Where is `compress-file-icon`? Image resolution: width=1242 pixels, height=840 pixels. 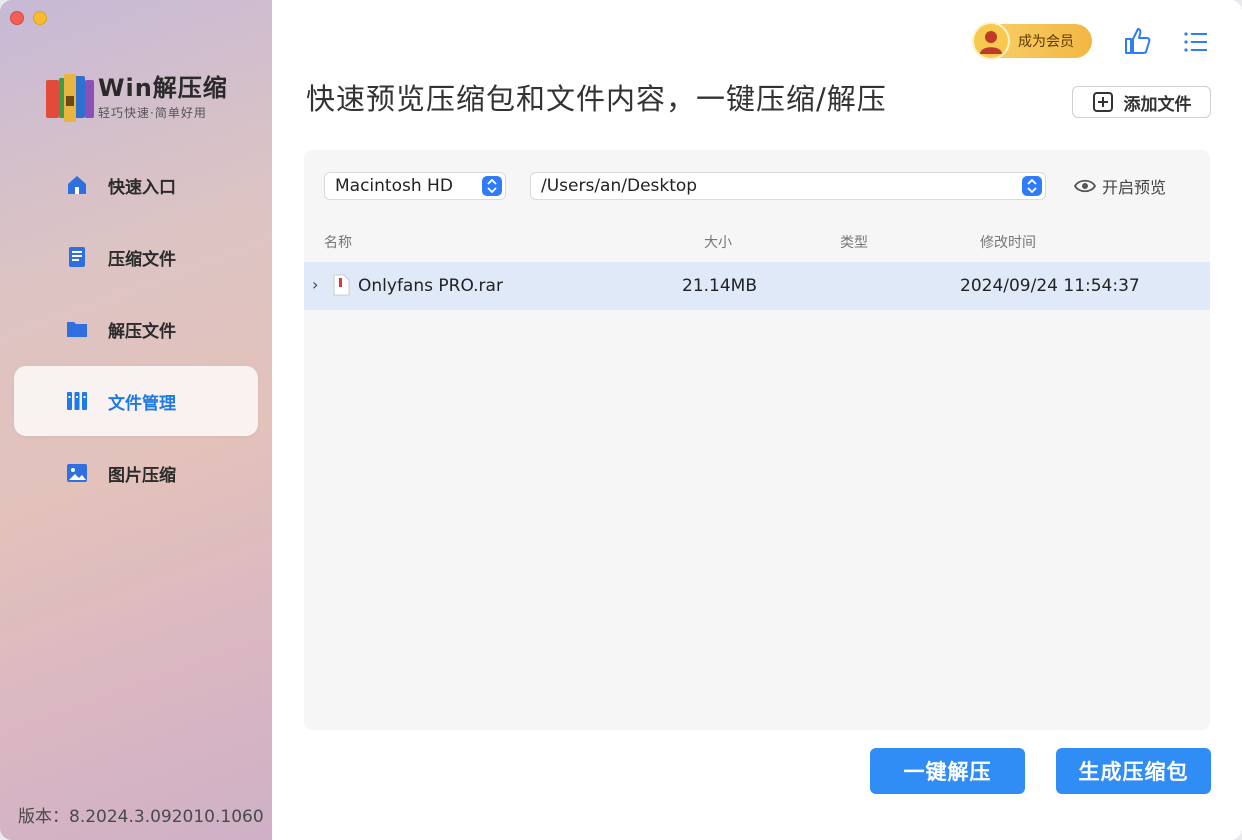 compress-file-icon is located at coordinates (77, 257).